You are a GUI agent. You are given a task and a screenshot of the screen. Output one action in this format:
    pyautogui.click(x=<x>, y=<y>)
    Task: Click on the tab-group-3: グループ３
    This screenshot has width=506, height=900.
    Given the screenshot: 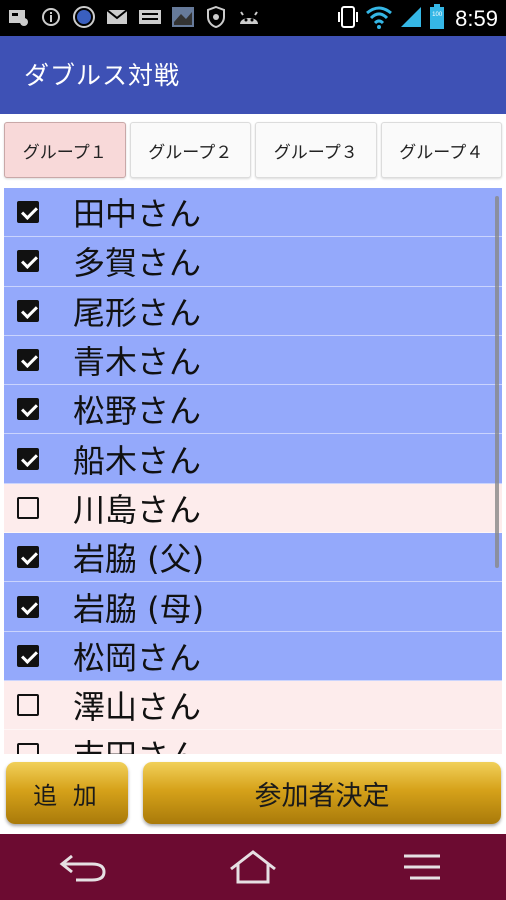 What is the action you would take?
    pyautogui.click(x=316, y=150)
    